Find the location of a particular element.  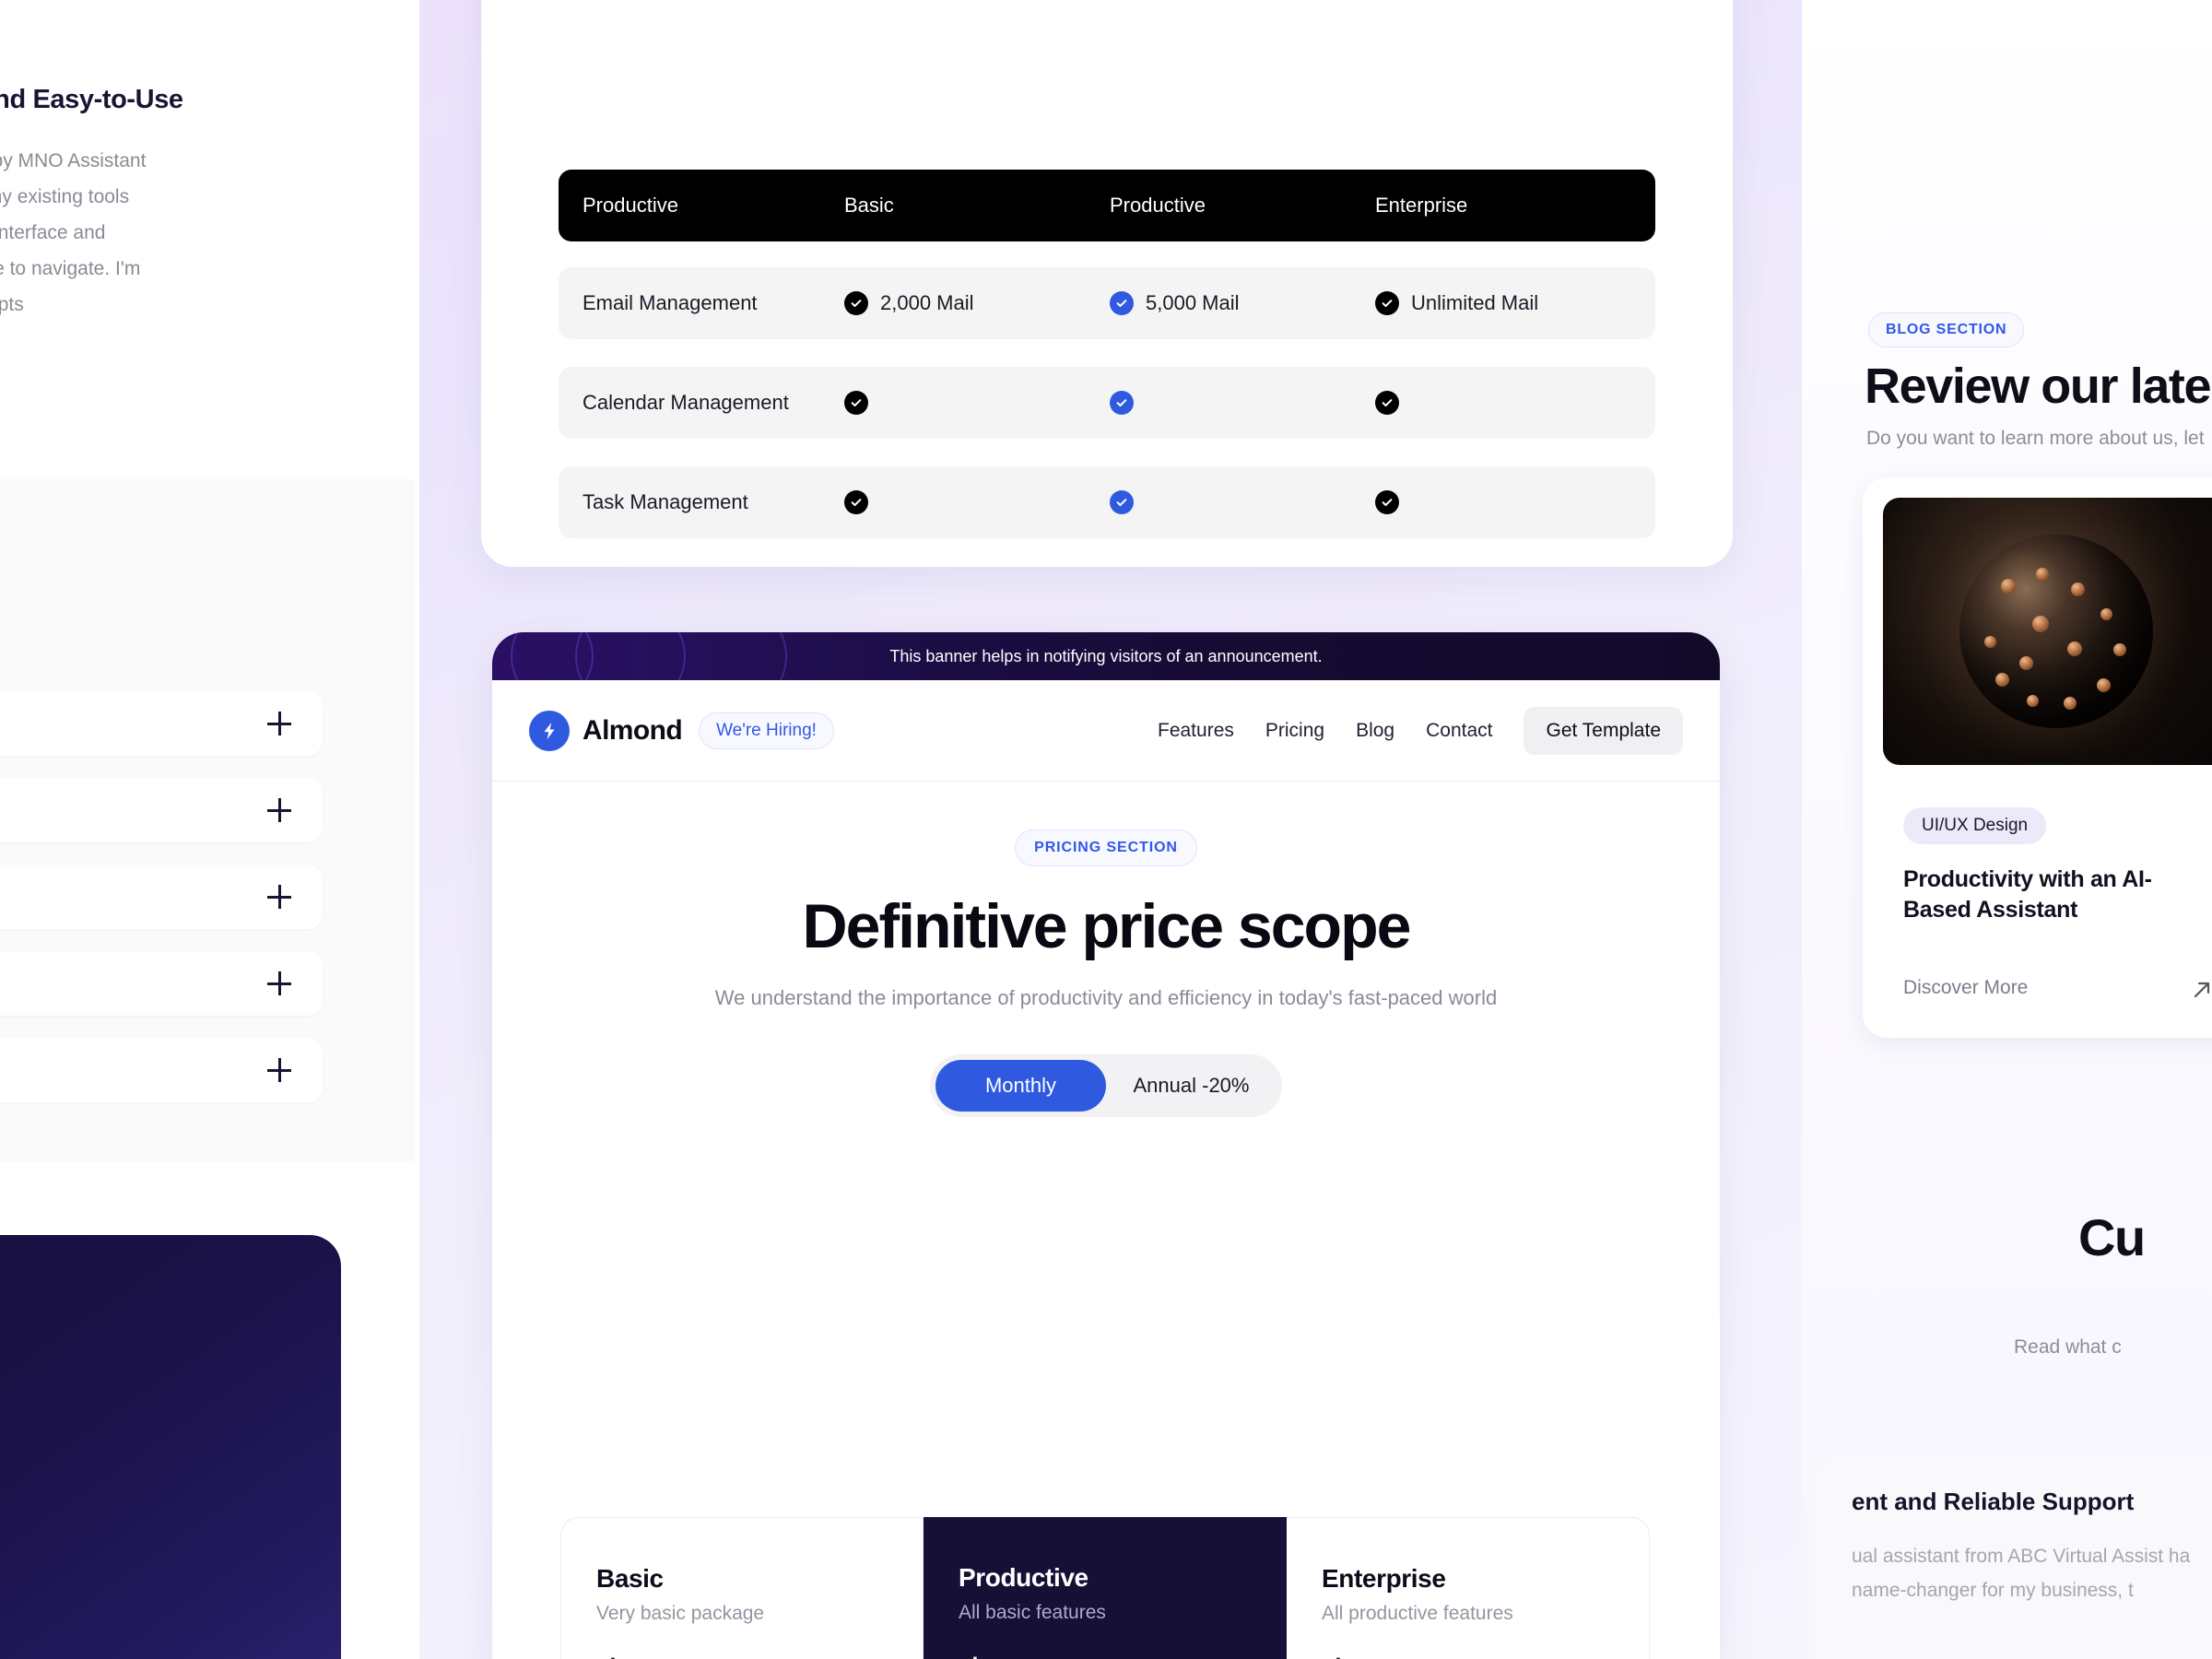

faq-question: tant? is located at coordinates (133, 810).